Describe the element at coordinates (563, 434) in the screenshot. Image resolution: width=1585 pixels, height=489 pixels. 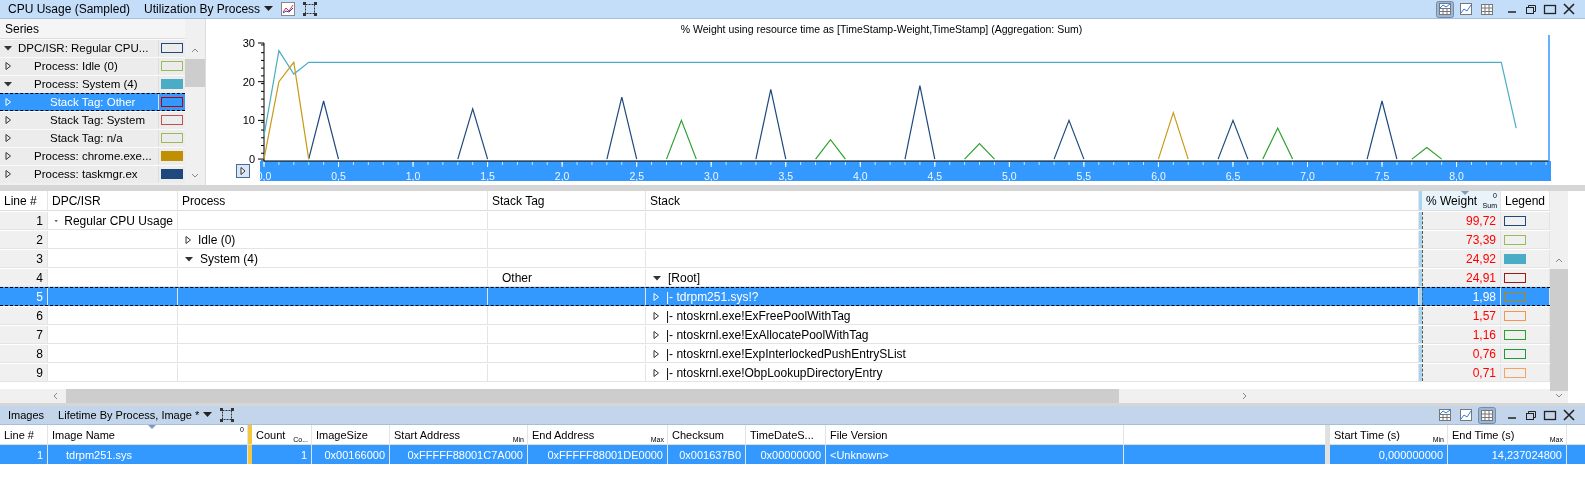
I see `column-header: End Address` at that location.